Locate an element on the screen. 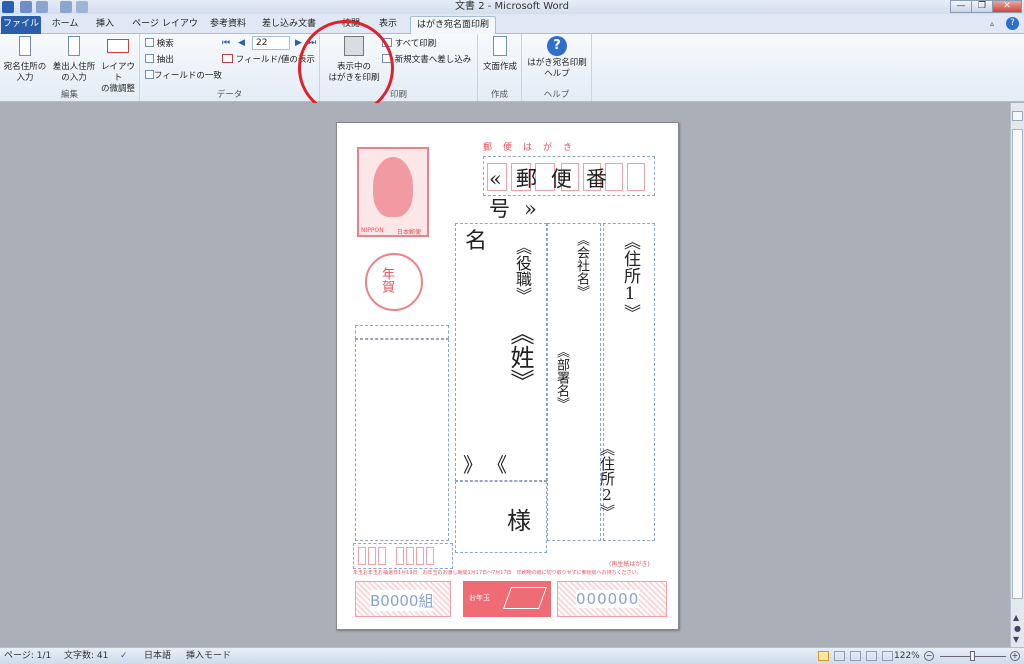 Image resolution: width=1024 pixels, height=664 pixels. title-bar: 文書 2 - Microsoft Word — ❐ ✕ is located at coordinates (512, 7).